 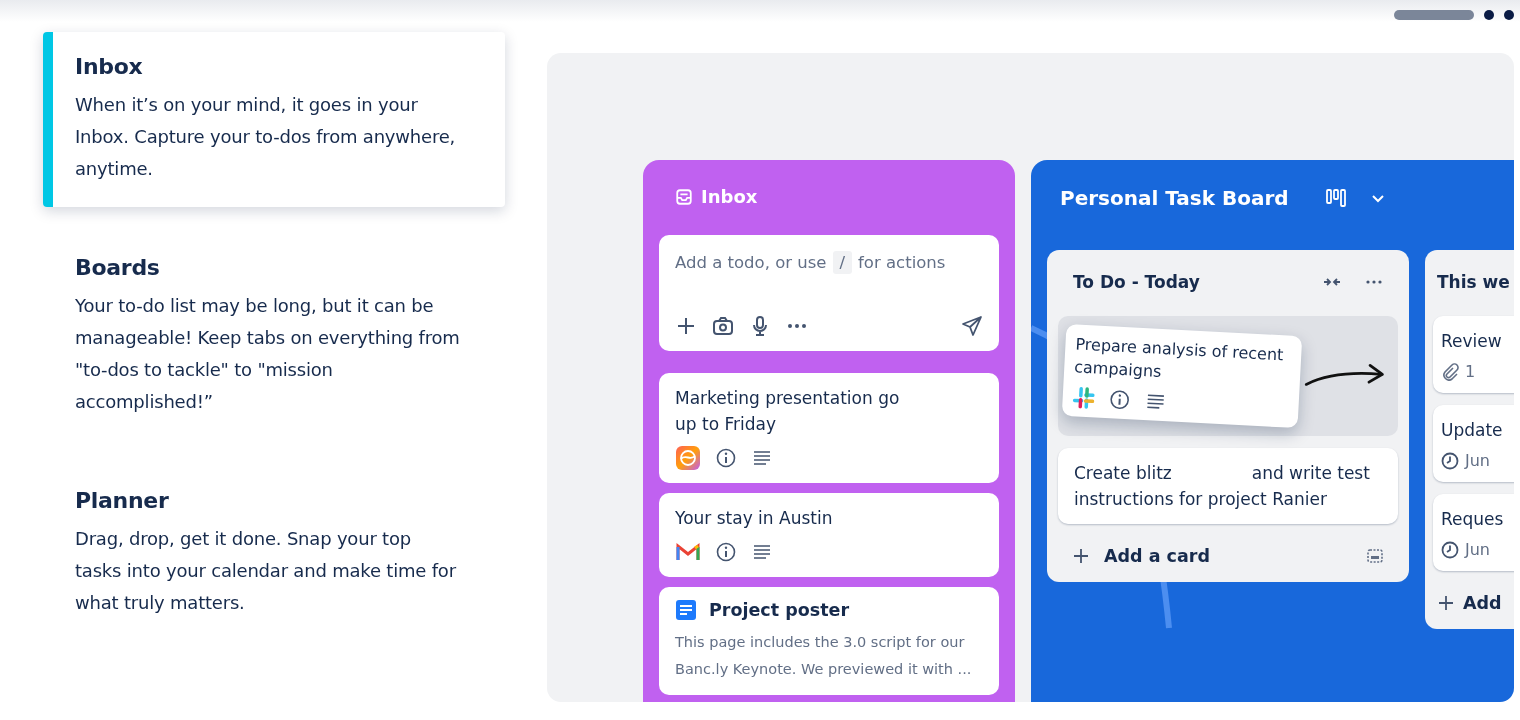 What do you see at coordinates (268, 354) in the screenshot?
I see `feature-description: Your to-do list may be long, but it can be manageable! Keep tabs on everything from "to-dos to tackle" to "mission accomplished!”` at bounding box center [268, 354].